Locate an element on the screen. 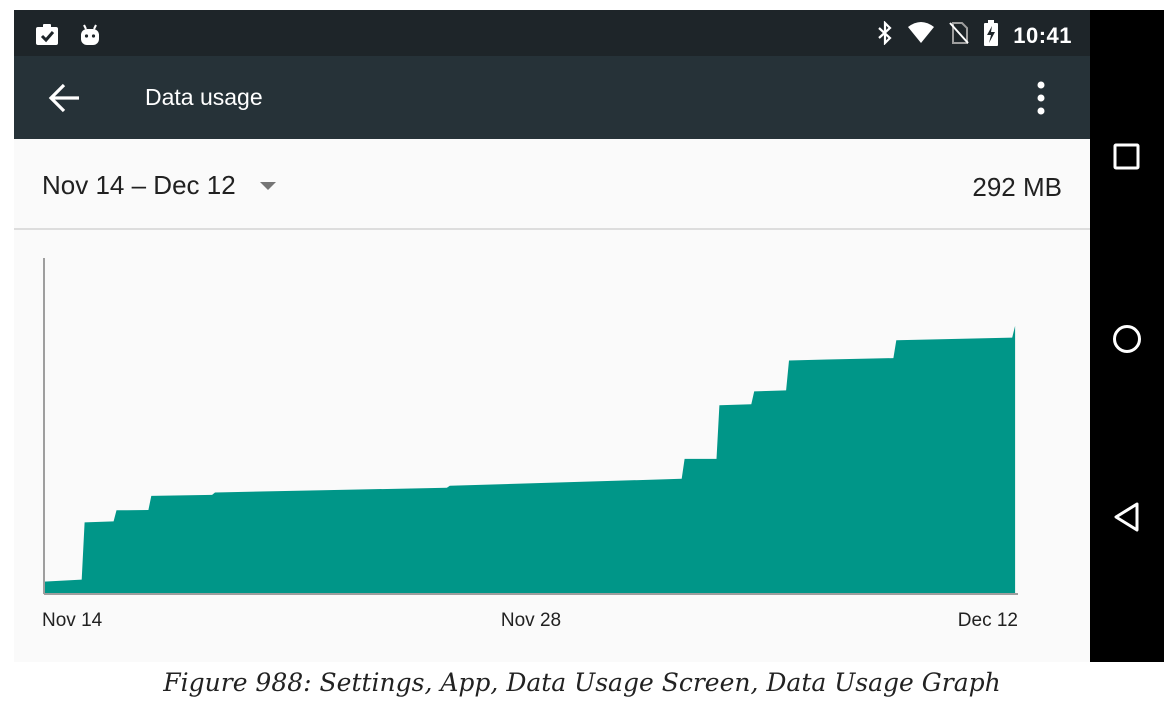 This screenshot has height=713, width=1164. android-icon is located at coordinates (90, 37).